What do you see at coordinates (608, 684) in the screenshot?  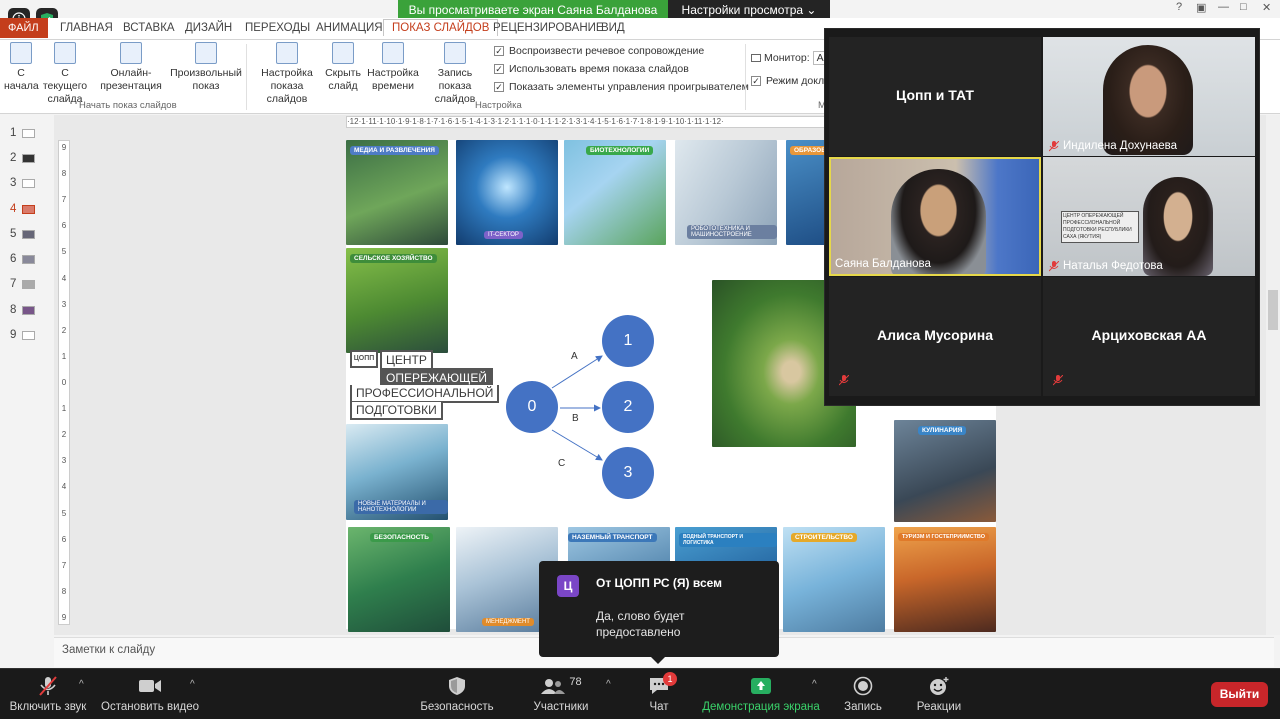 I see `participants-caret-icon: ^` at bounding box center [608, 684].